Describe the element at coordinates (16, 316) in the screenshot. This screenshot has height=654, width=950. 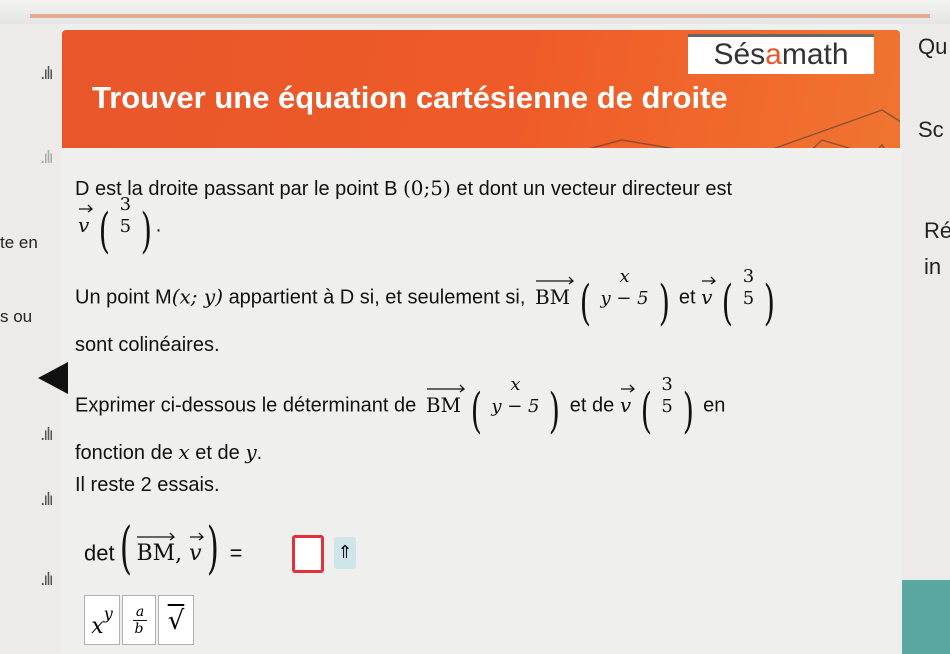
I see `left-panel-text: s ou` at that location.